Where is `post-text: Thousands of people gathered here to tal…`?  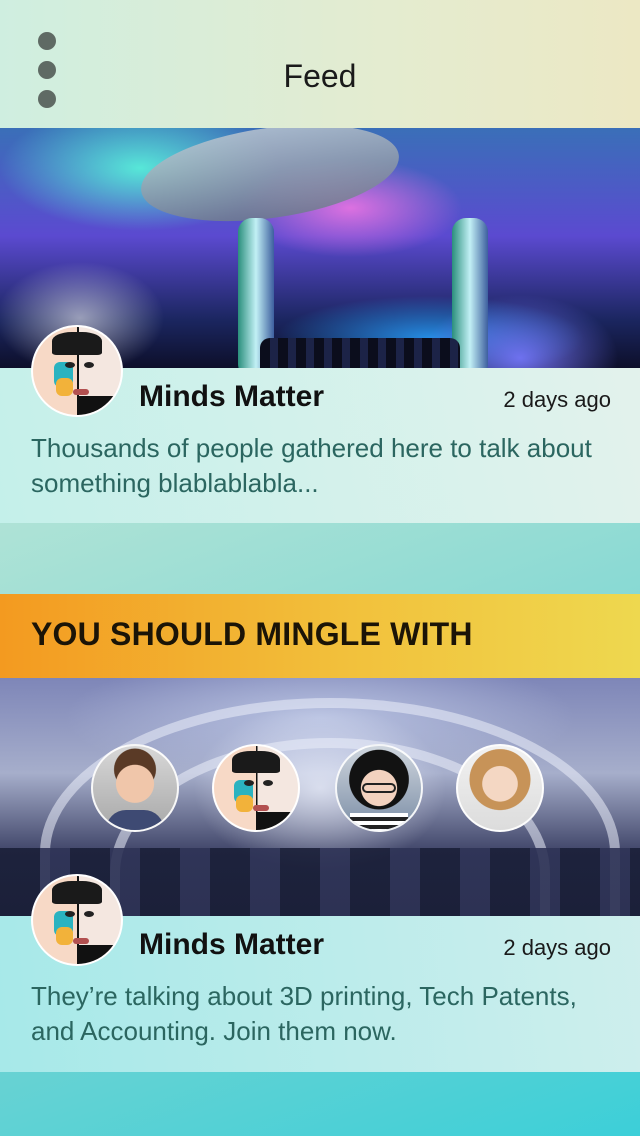
post-text: Thousands of people gathered here to tal… is located at coordinates (311, 465).